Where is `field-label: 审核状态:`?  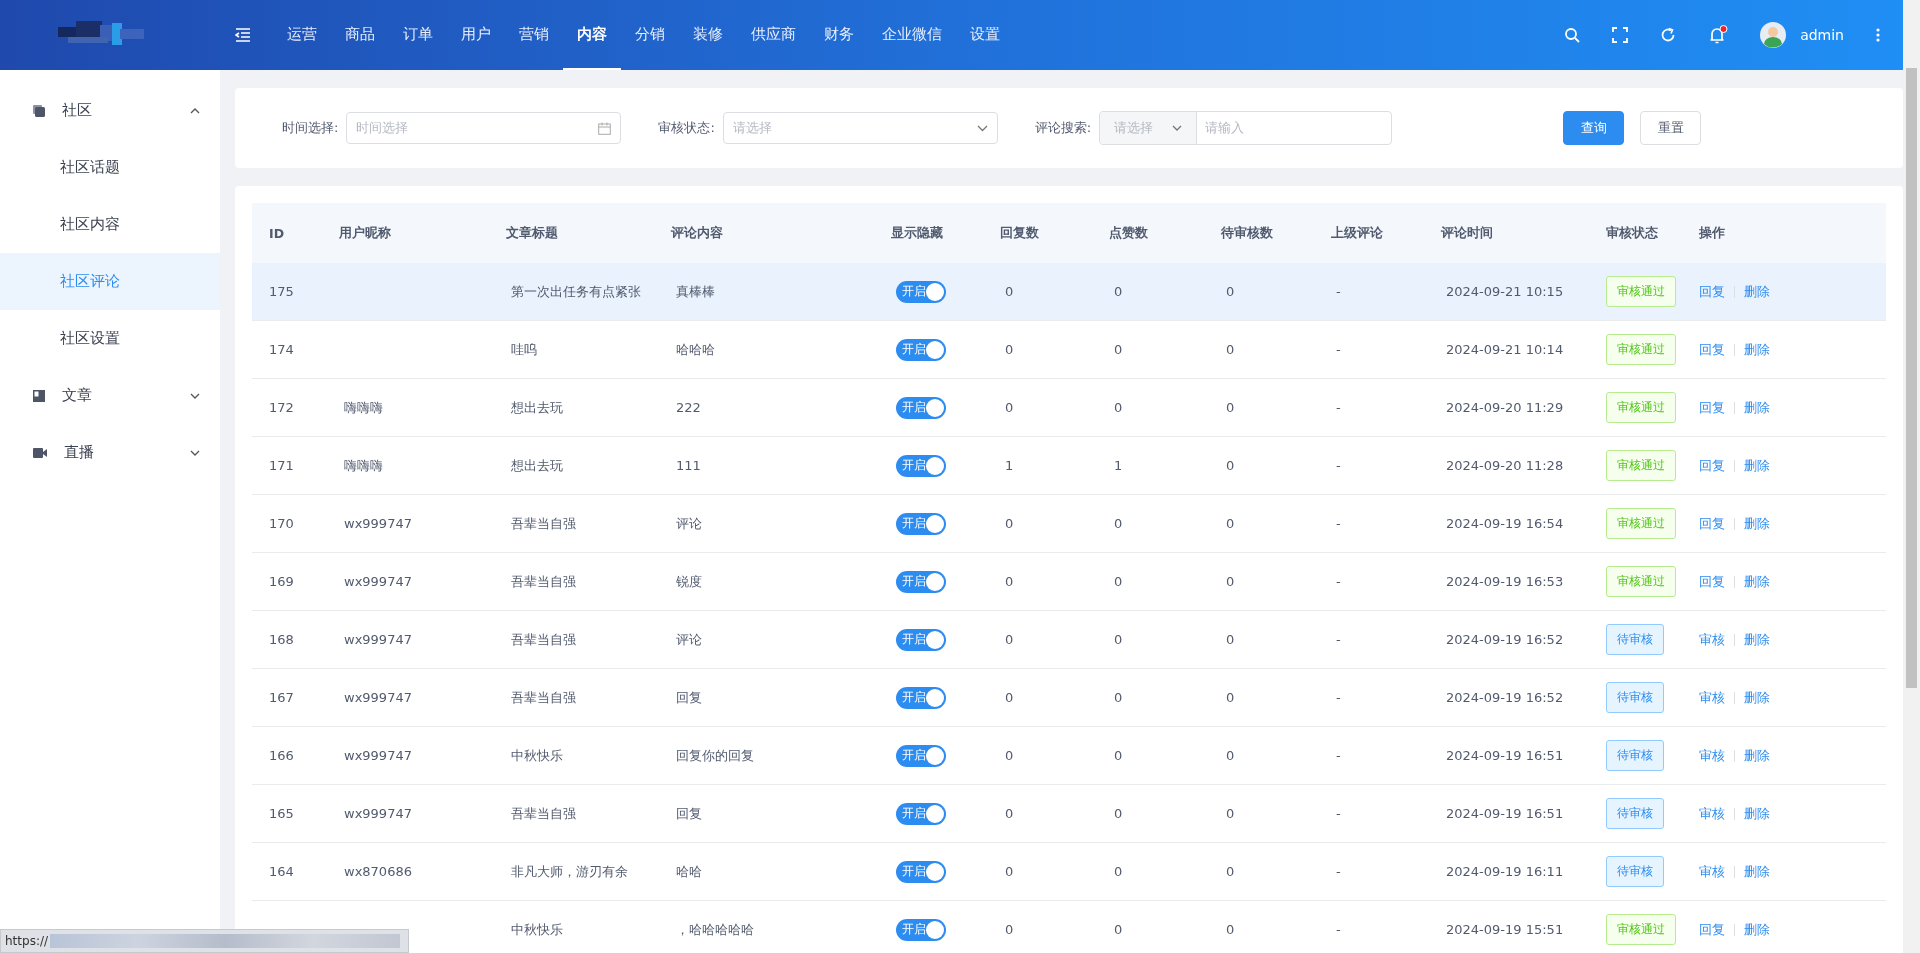 field-label: 审核状态: is located at coordinates (686, 128).